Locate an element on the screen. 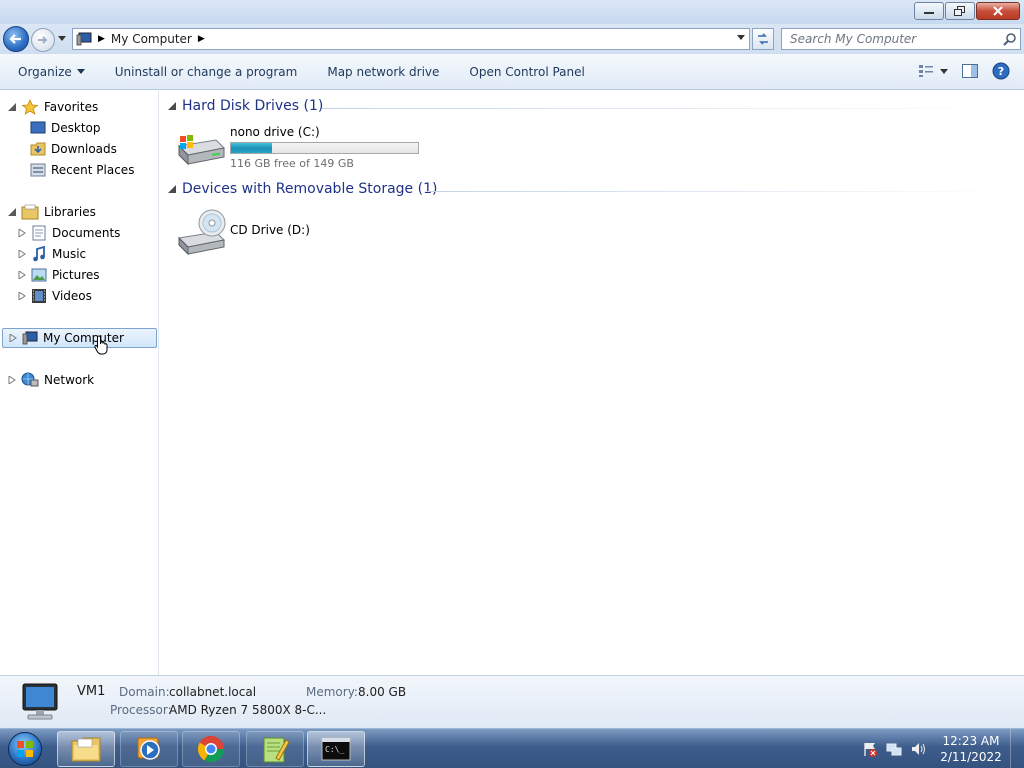 The height and width of the screenshot is (768, 1024). title-bar is located at coordinates (512, 12).